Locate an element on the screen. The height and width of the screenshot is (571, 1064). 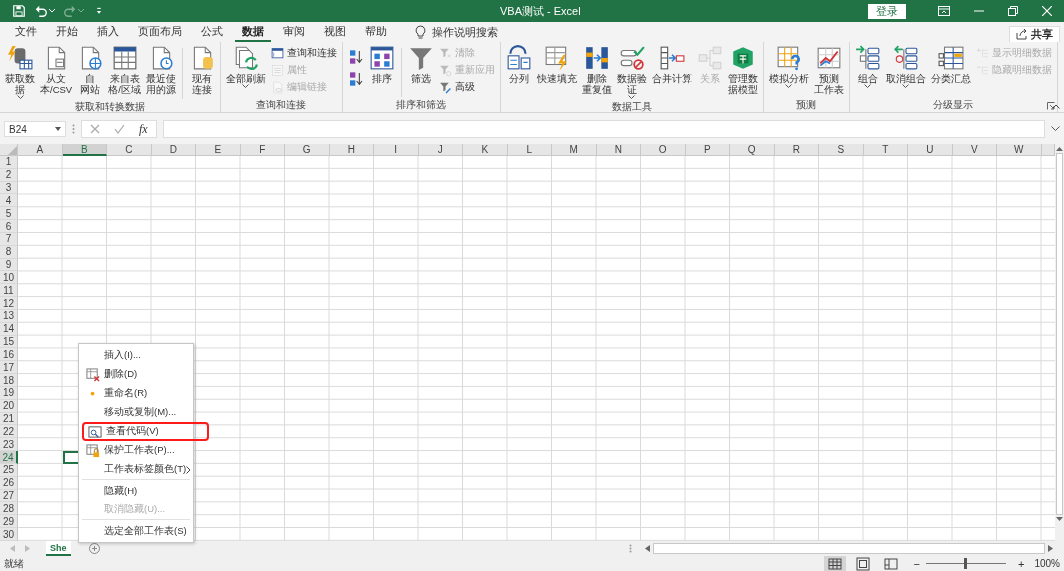
column-header: A is located at coordinates (40, 150).